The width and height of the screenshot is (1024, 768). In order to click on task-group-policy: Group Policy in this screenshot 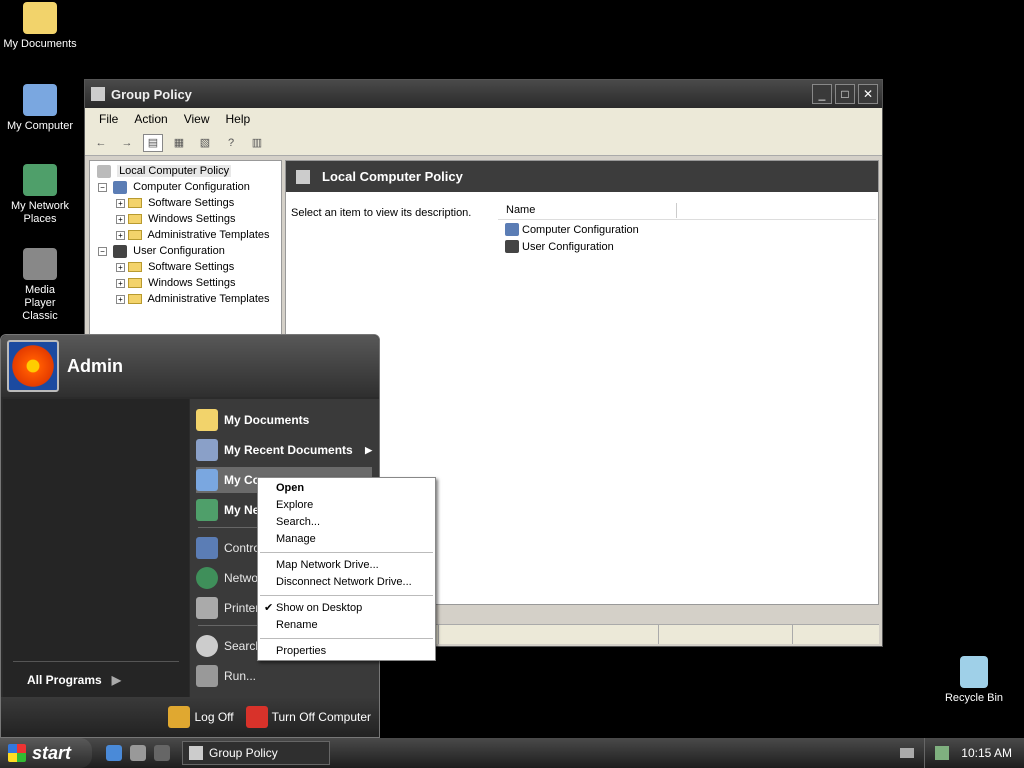, I will do `click(256, 753)`.